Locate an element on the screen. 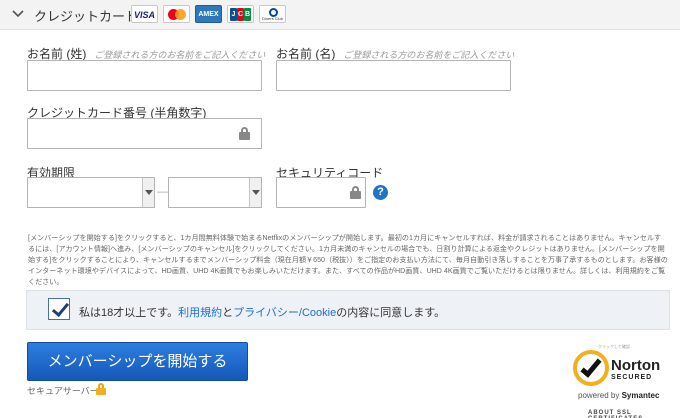 This screenshot has width=680, height=418. payment-method-title: クレジットカード is located at coordinates (86, 16).